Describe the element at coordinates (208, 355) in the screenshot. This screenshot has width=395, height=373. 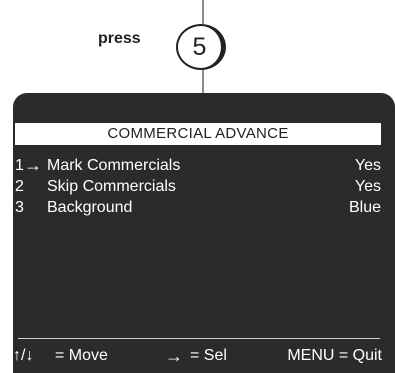
I see `footer-select-hint: = Sel` at that location.